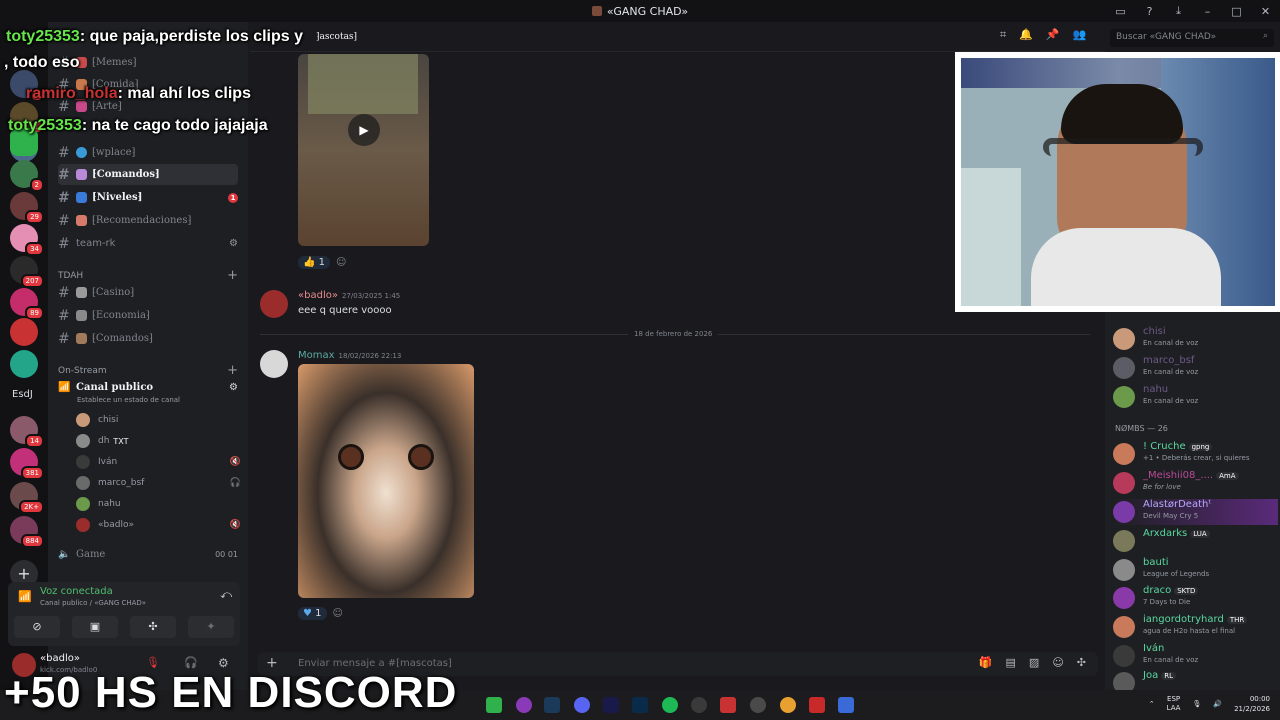 The width and height of the screenshot is (1280, 720). What do you see at coordinates (1195, 570) in the screenshot?
I see `member-item: bauti League of Legends` at bounding box center [1195, 570].